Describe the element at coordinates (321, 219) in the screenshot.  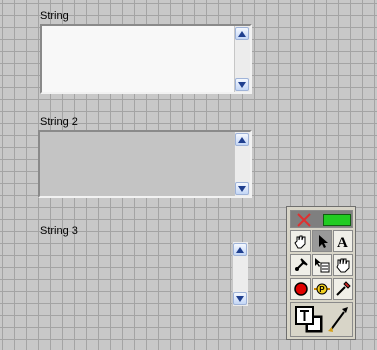
I see `automatic-tool-selection-button` at that location.